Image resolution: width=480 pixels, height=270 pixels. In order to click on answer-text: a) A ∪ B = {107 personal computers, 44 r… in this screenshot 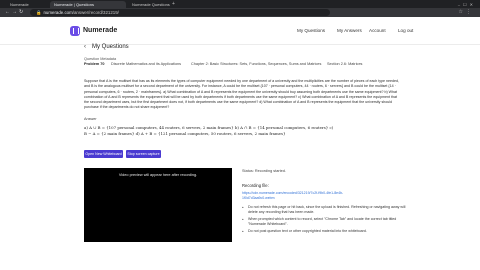, I will do `click(242, 131)`.